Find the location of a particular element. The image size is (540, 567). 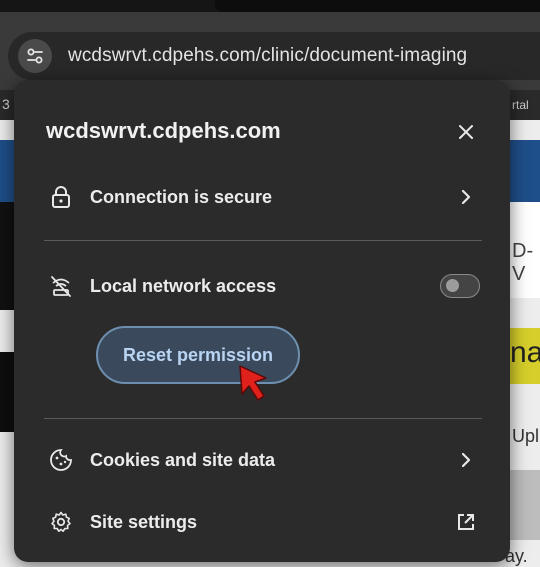

gear-icon is located at coordinates (61, 522).